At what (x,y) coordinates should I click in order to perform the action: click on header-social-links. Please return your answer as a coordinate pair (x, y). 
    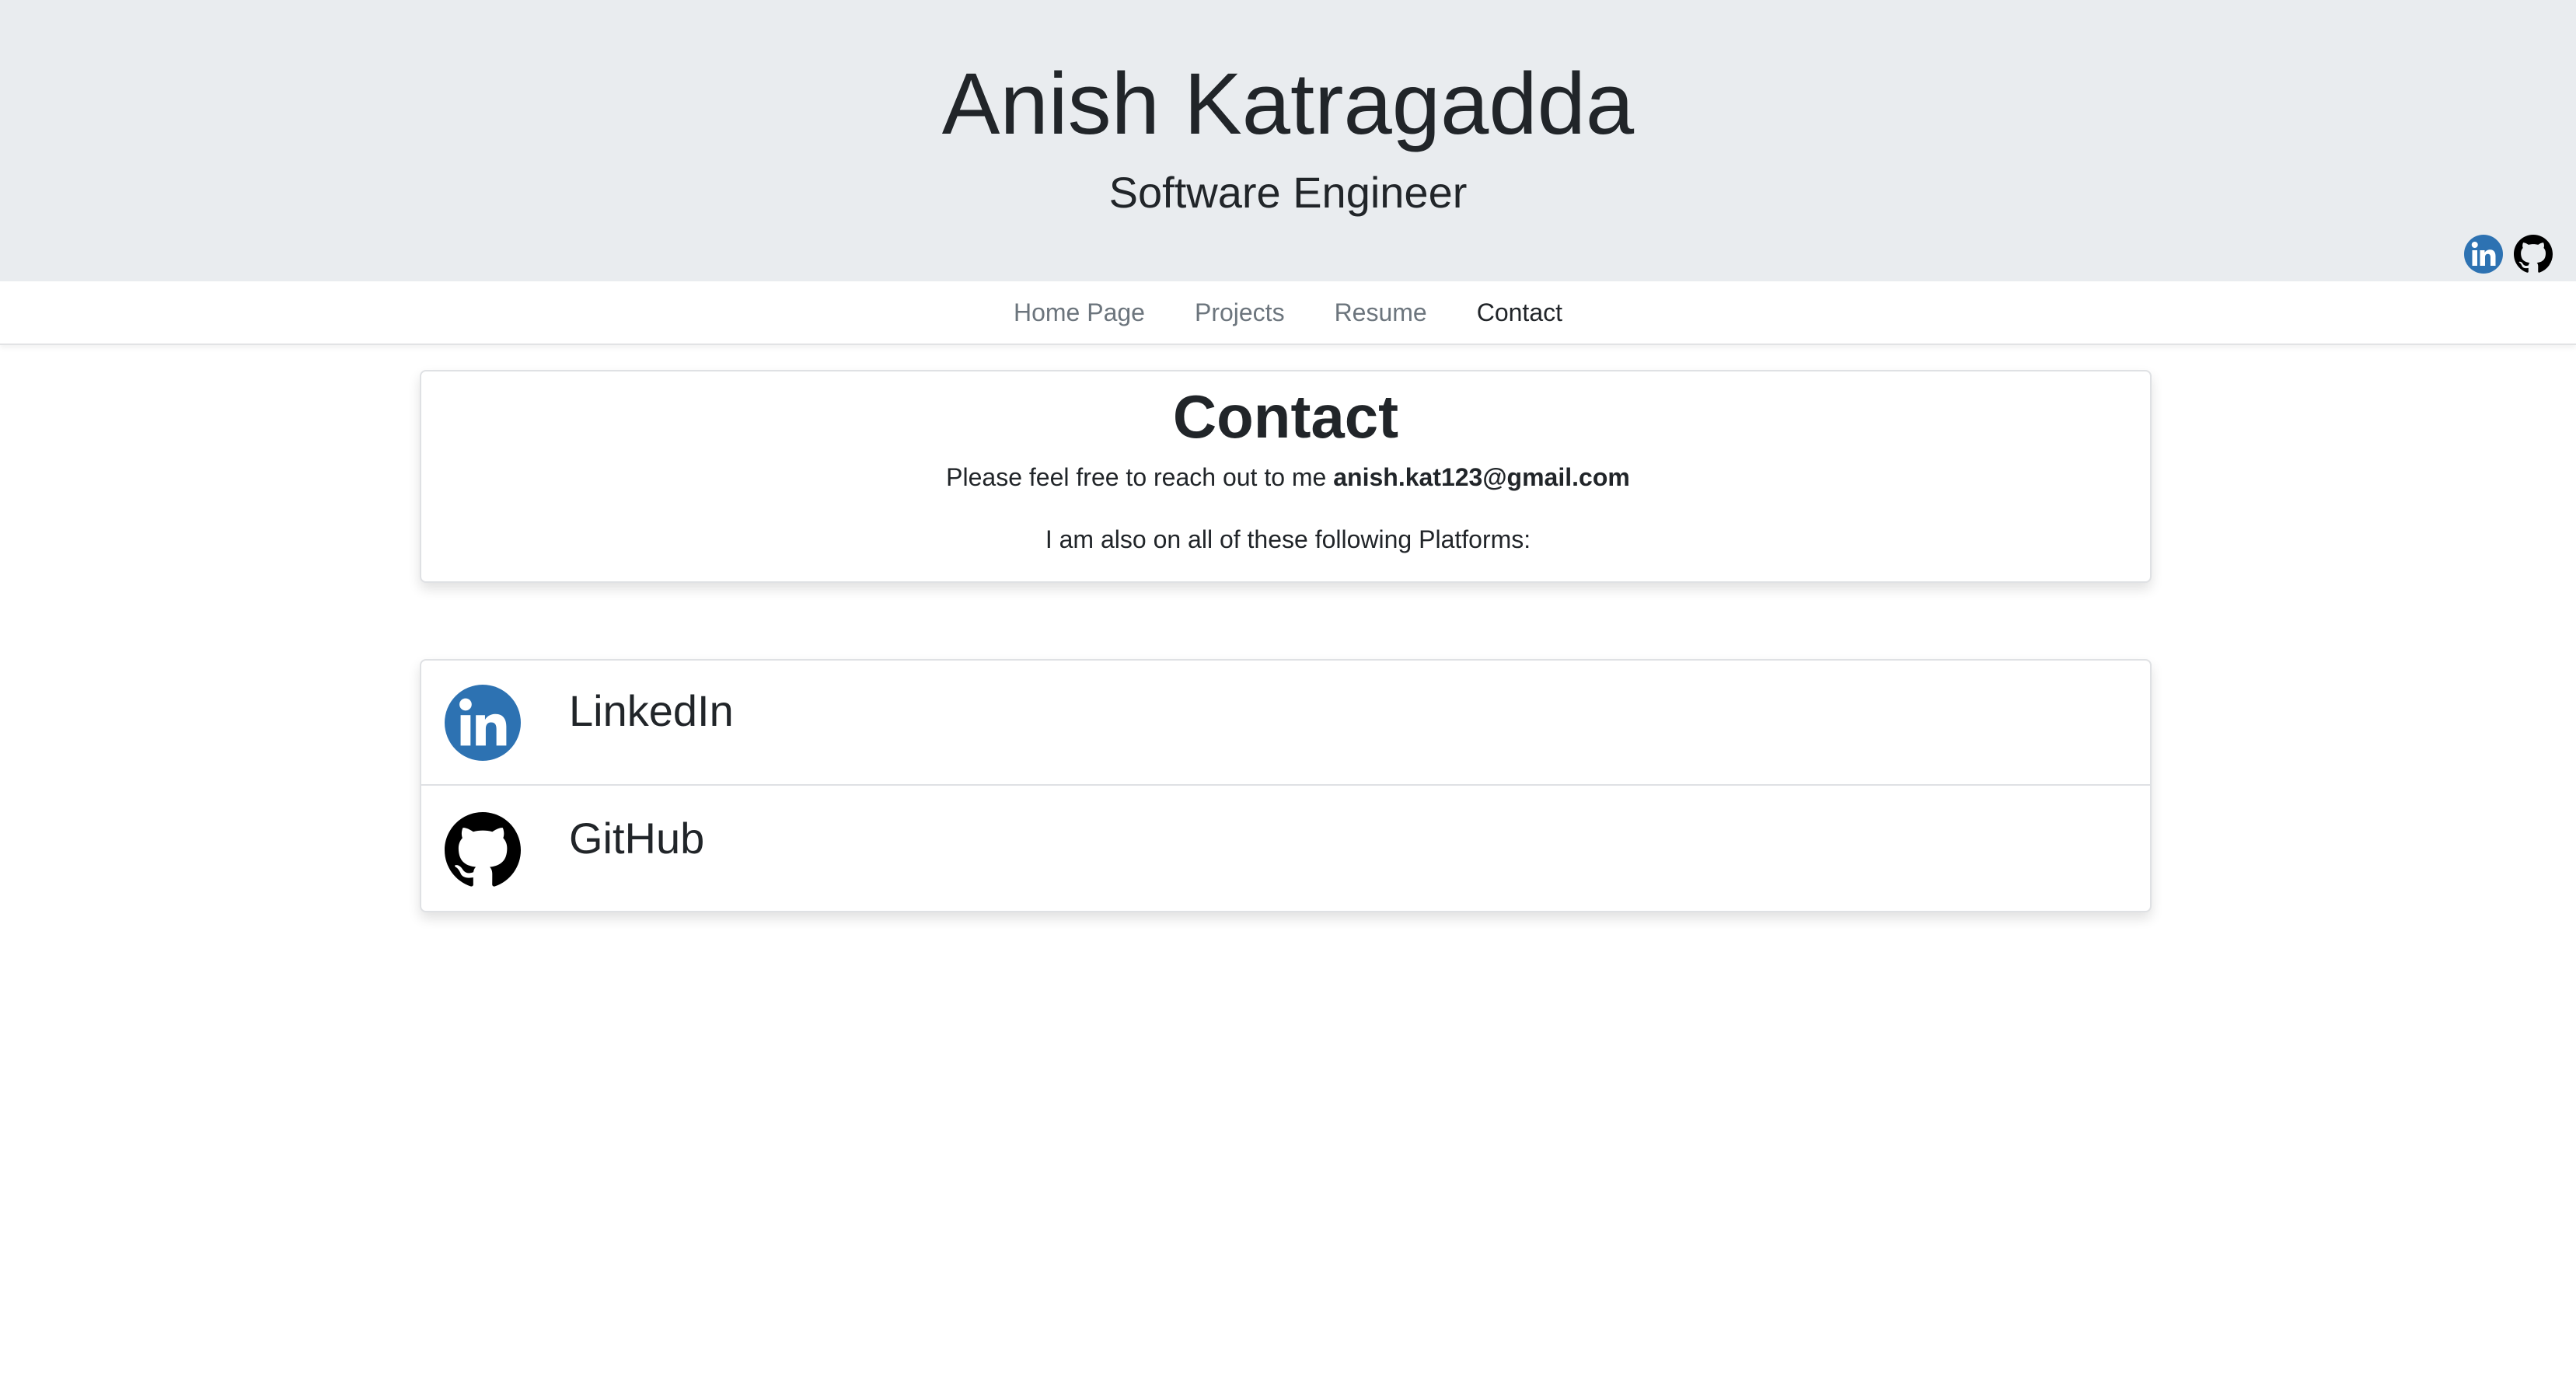
    Looking at the image, I should click on (2509, 255).